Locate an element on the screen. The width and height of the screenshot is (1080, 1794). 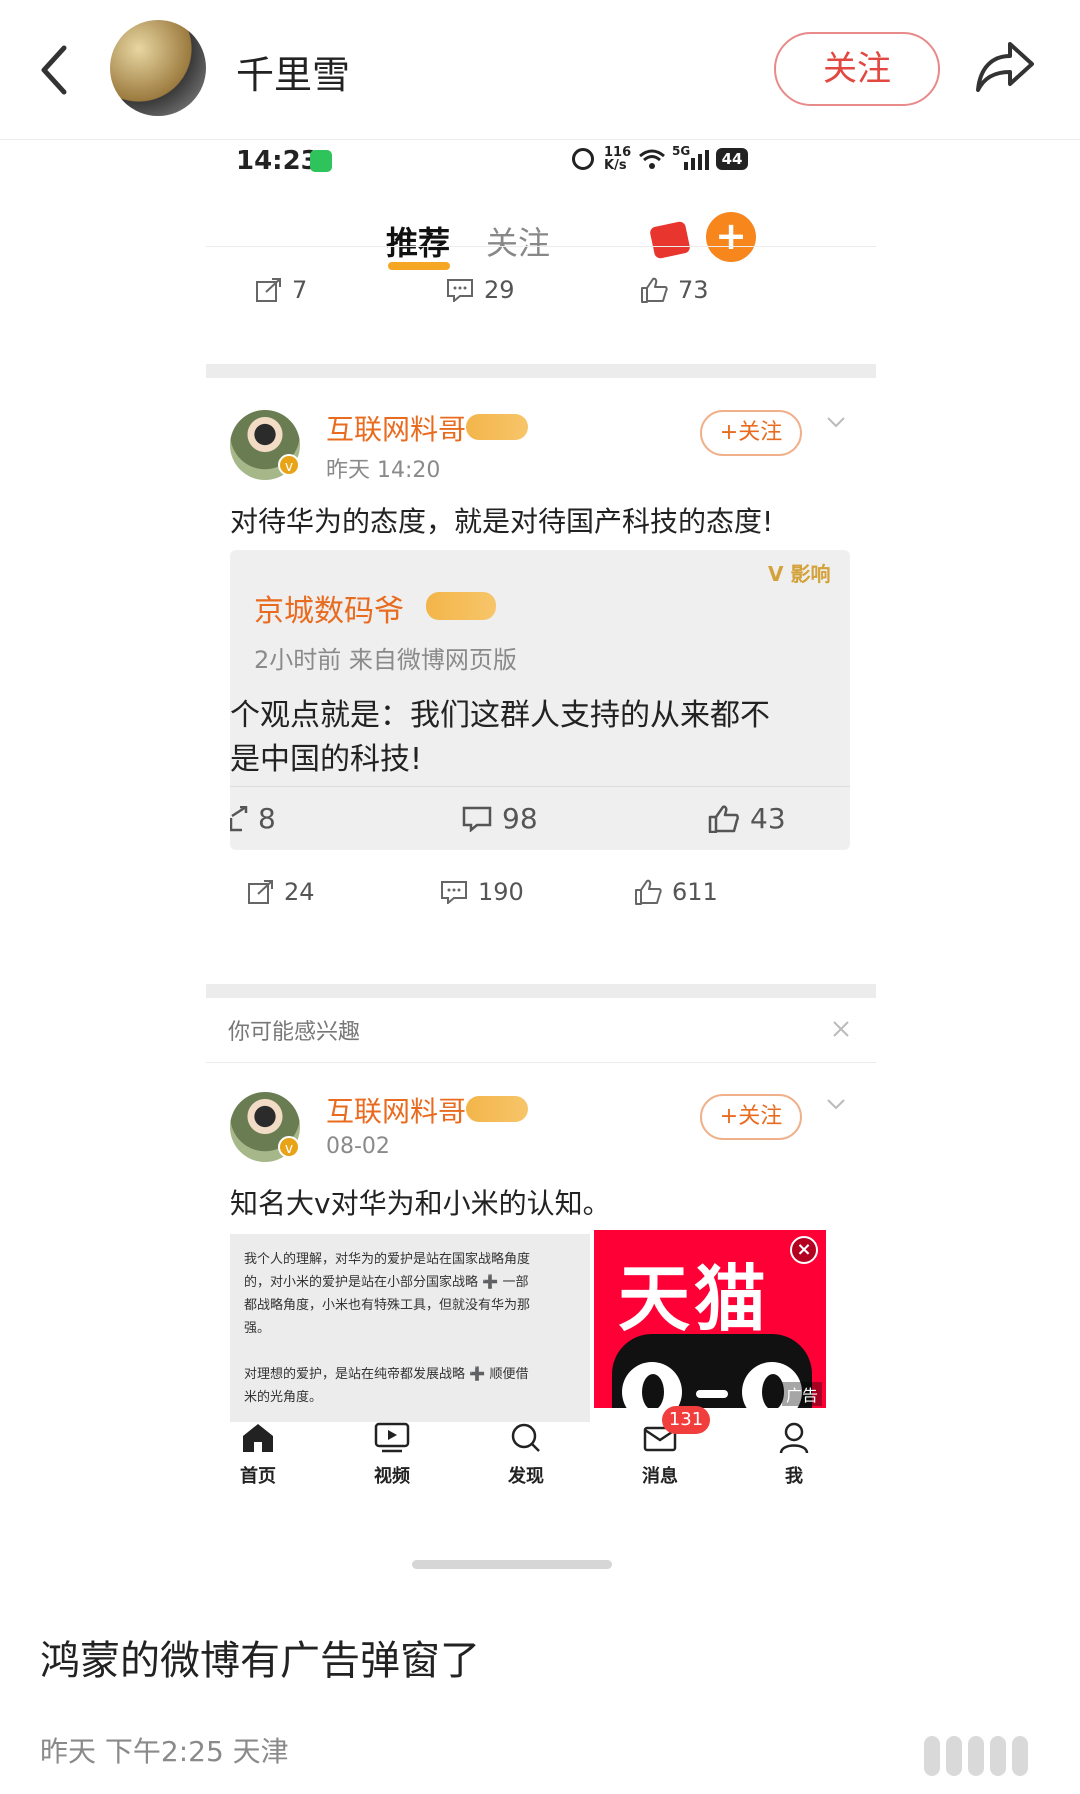
nav-label: 我 is located at coordinates (794, 1476).